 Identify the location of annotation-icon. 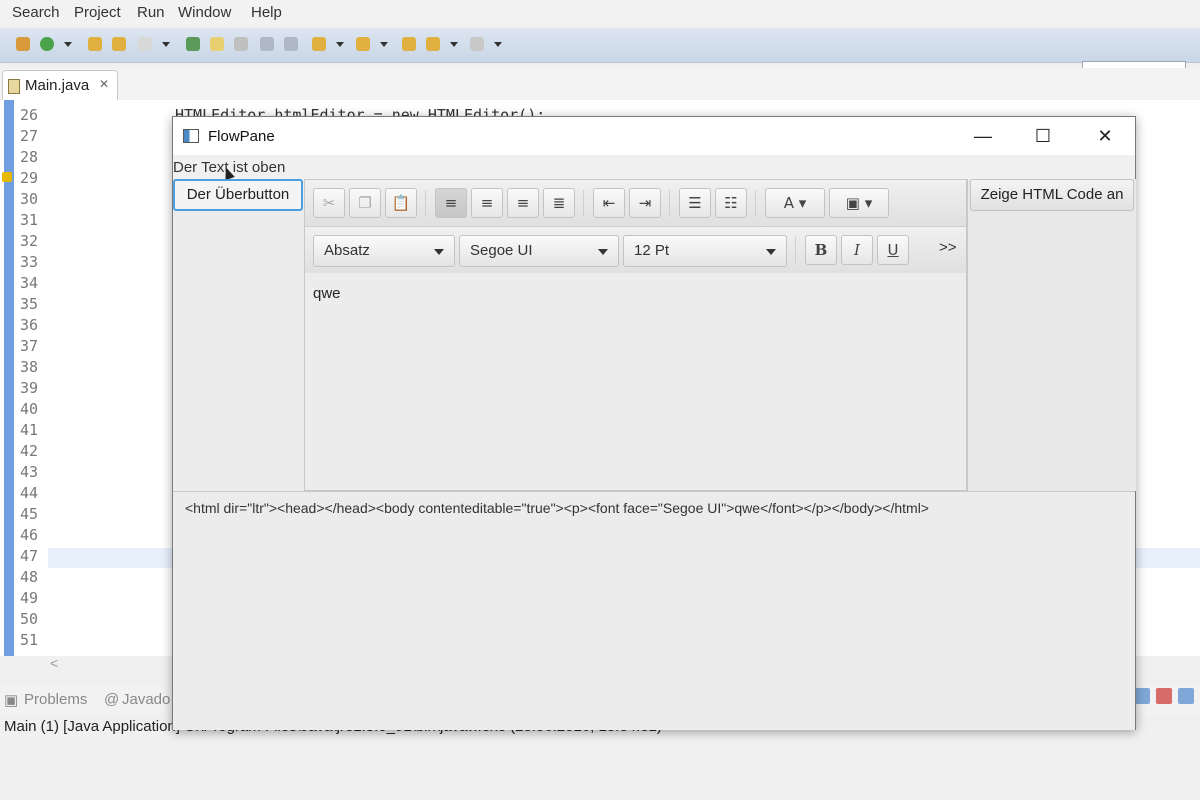
(241, 44).